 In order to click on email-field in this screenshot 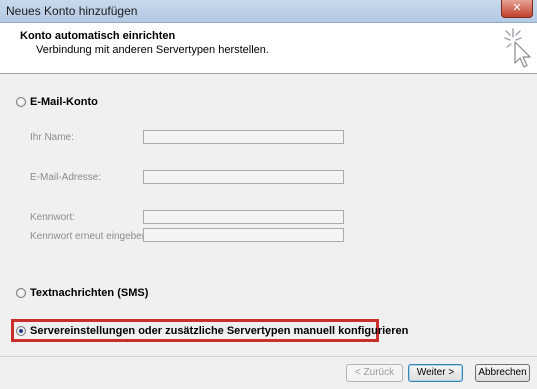, I will do `click(243, 177)`.